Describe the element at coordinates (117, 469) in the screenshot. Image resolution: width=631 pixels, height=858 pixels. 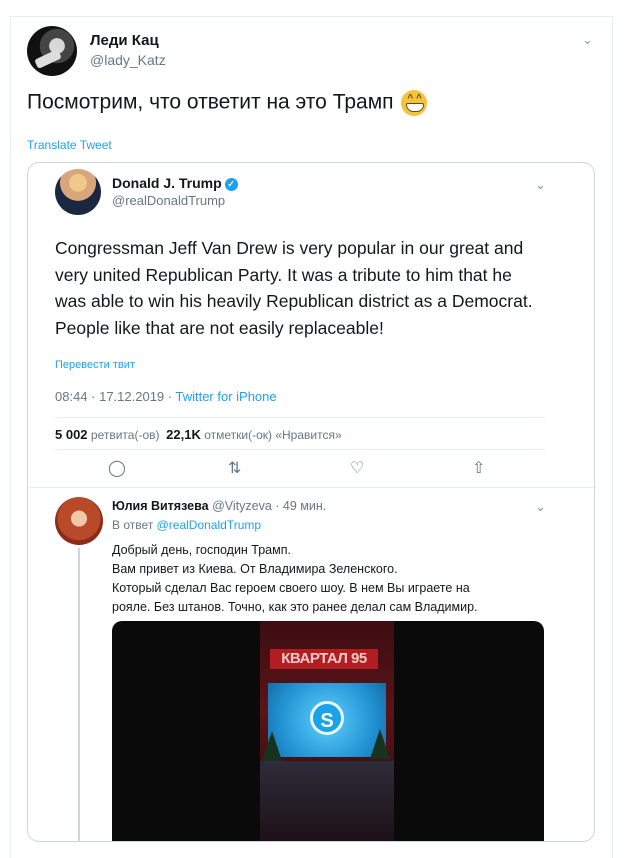
I see `reply-icon: ◯` at that location.